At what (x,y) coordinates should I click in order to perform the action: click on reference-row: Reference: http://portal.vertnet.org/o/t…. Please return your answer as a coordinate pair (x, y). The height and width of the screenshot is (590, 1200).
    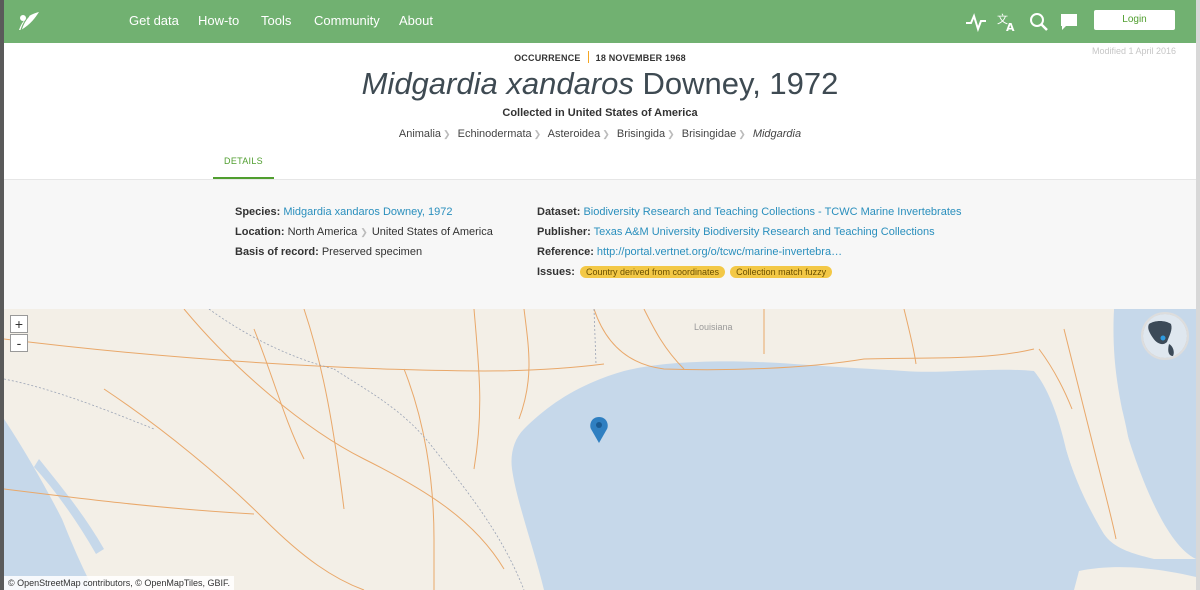
    Looking at the image, I should click on (689, 252).